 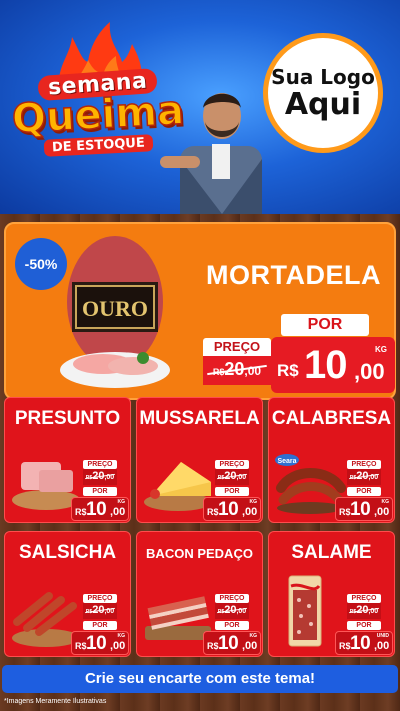 I want to click on sale-price: R$ 10 ,00 KG, so click(x=333, y=365).